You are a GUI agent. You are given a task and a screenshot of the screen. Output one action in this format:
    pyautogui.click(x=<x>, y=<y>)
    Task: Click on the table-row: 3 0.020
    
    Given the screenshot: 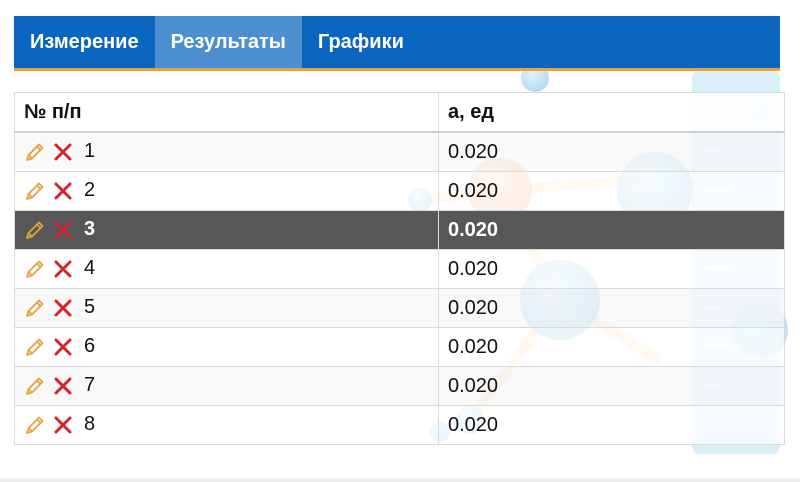 What is the action you would take?
    pyautogui.click(x=399, y=230)
    